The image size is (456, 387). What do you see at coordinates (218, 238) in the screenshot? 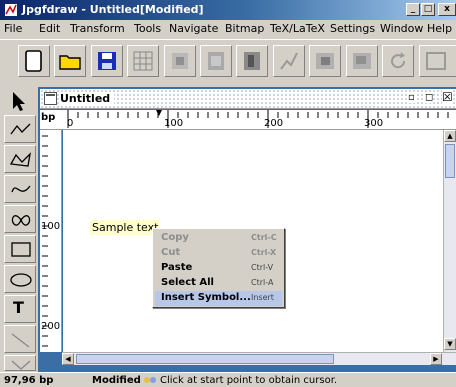
I see `menu-item-copy: Copy Ctrl-C` at bounding box center [218, 238].